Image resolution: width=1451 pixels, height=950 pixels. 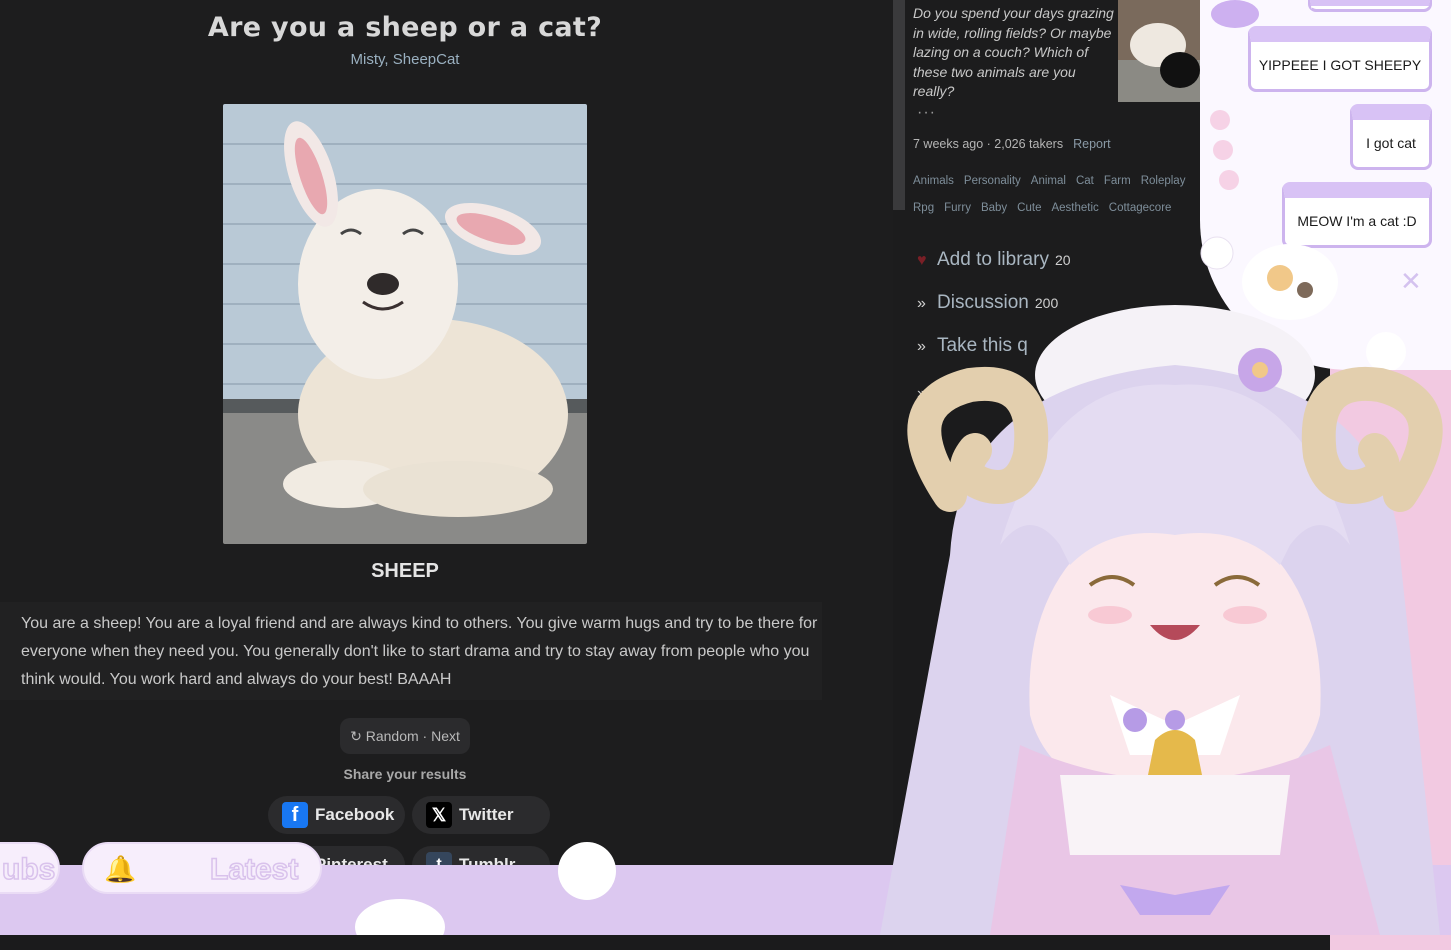 I want to click on more-dots: ···, so click(x=926, y=113).